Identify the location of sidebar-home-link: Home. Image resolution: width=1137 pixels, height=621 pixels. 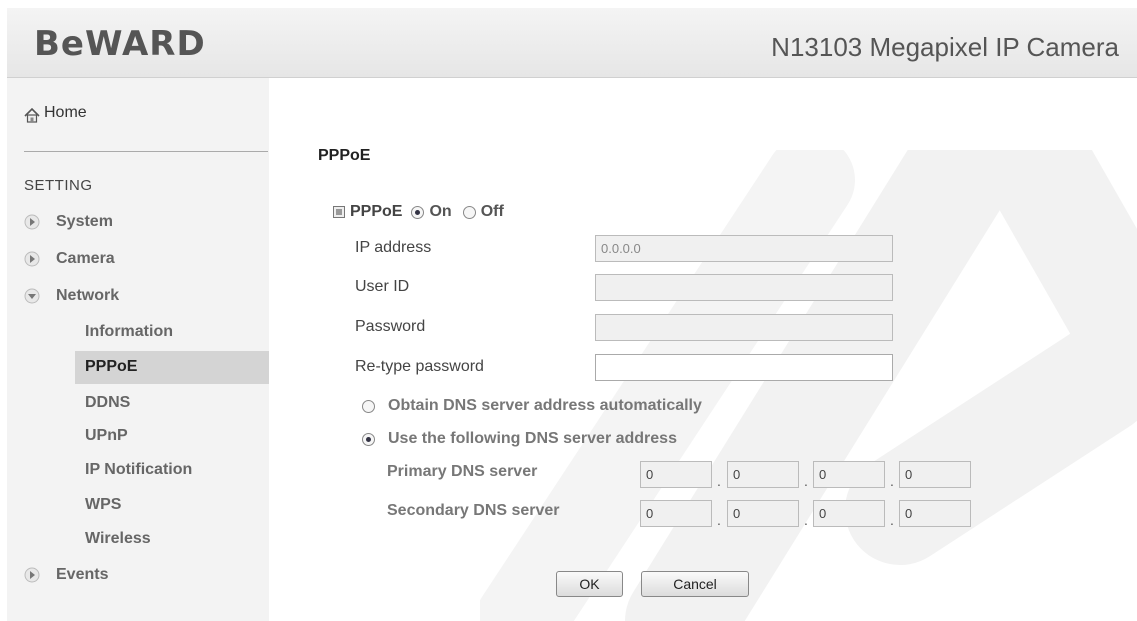
(55, 113).